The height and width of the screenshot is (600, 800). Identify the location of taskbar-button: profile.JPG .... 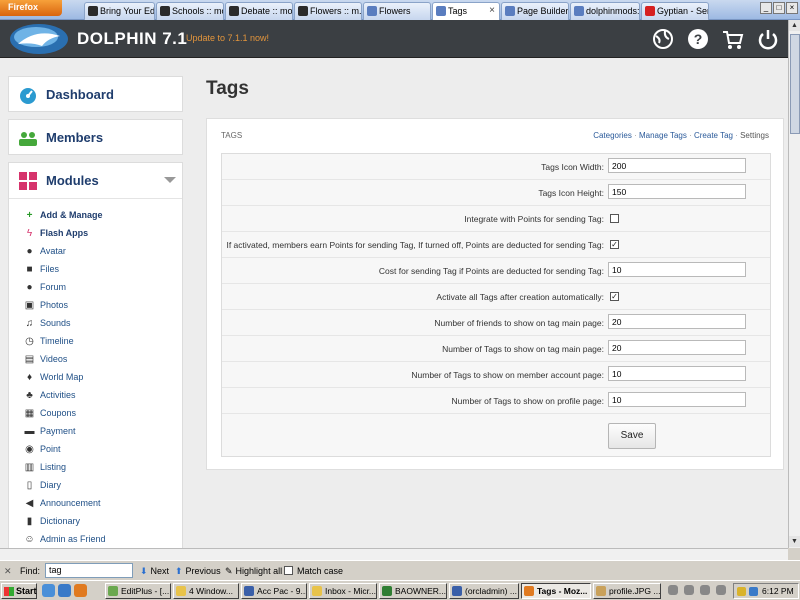
(627, 591).